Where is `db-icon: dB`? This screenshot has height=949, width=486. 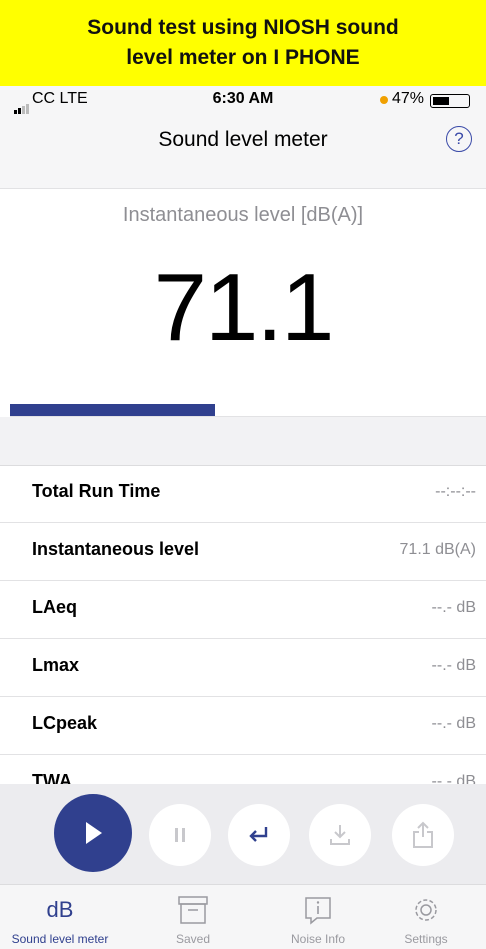
db-icon: dB is located at coordinates (60, 909).